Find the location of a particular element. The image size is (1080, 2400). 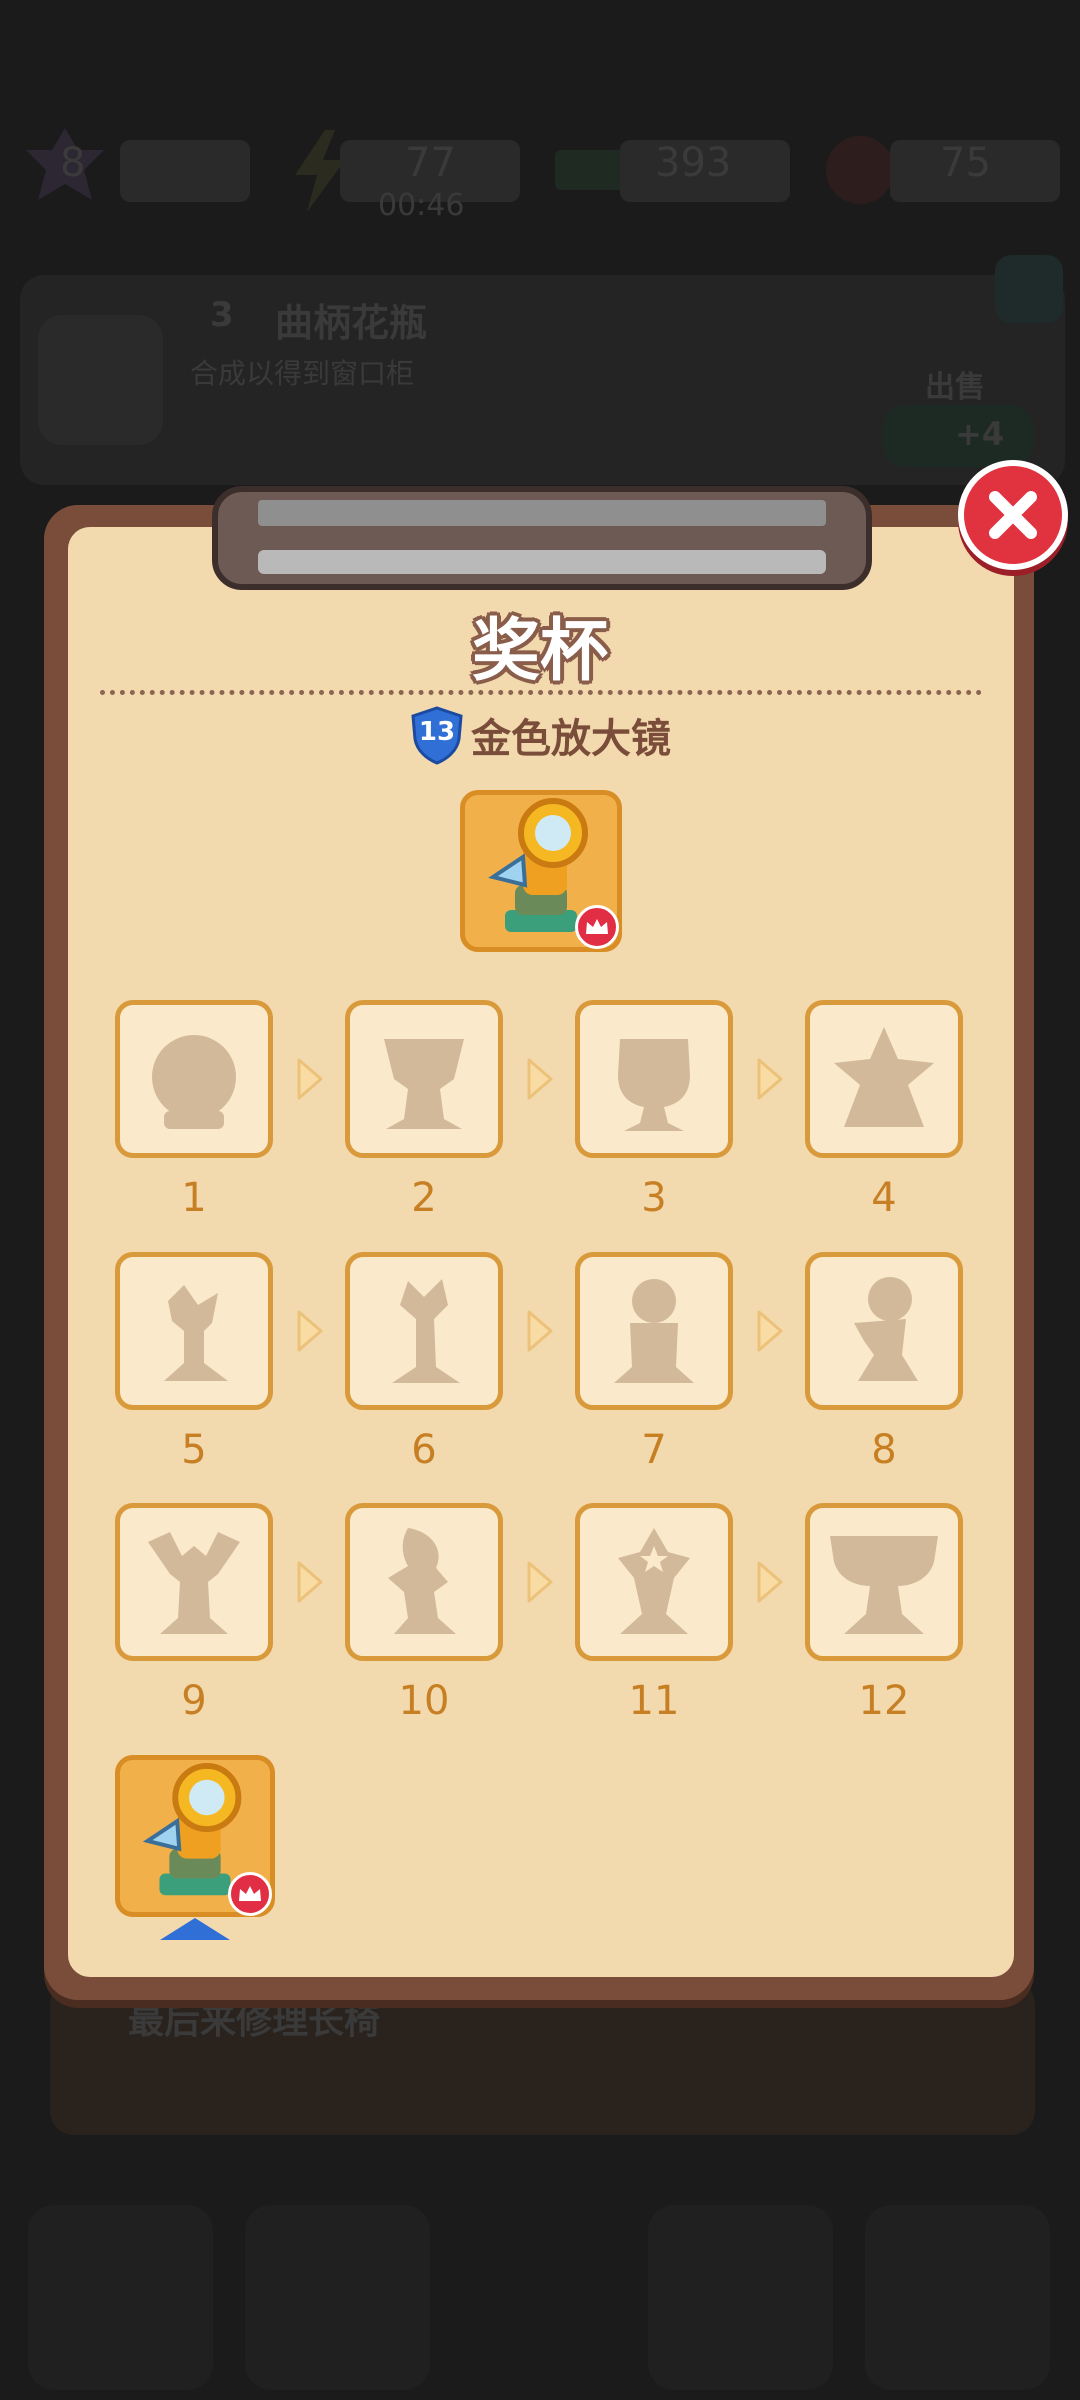

bag-button is located at coordinates (337, 2297).